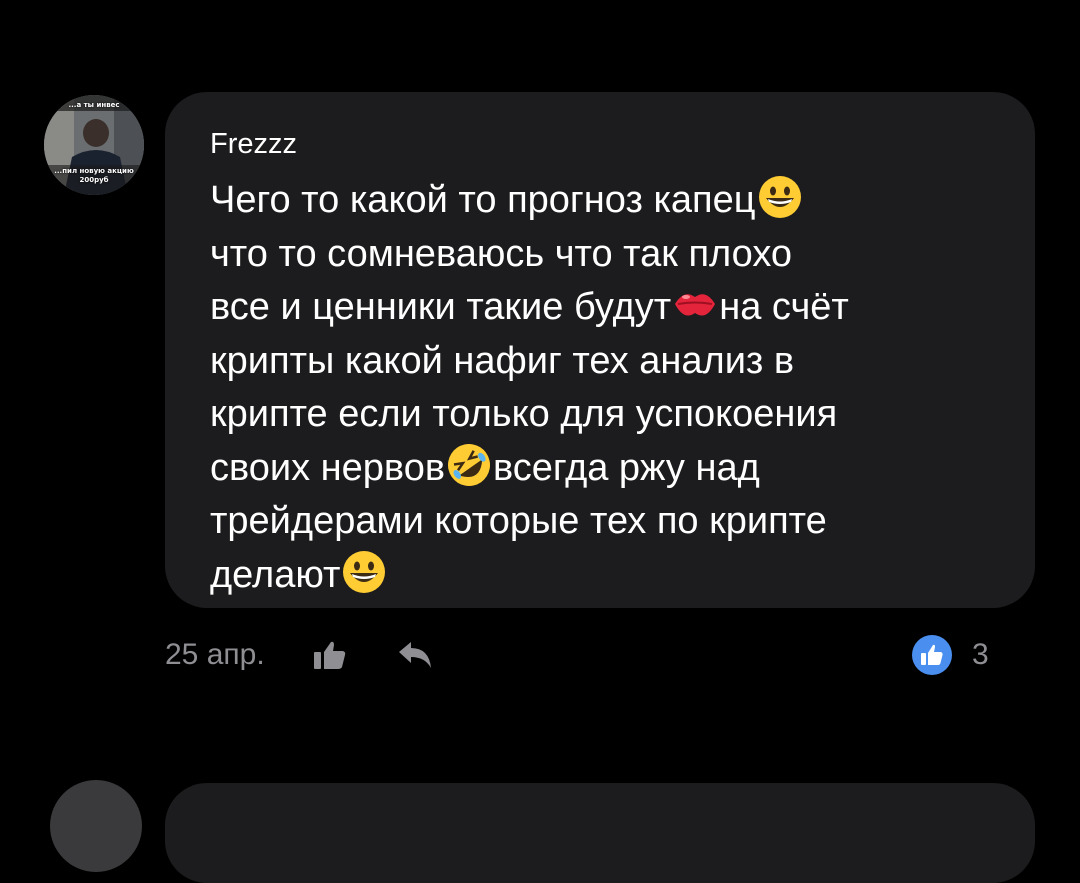  Describe the element at coordinates (501, 253) in the screenshot. I see `message-segment: что то сомневаюсь что так плохо` at that location.